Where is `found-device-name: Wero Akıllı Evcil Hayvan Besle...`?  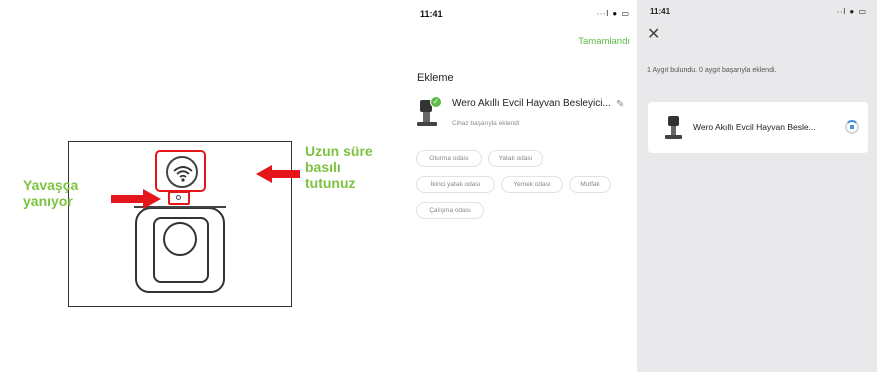
found-device-name: Wero Akıllı Evcil Hayvan Besle... is located at coordinates (754, 127).